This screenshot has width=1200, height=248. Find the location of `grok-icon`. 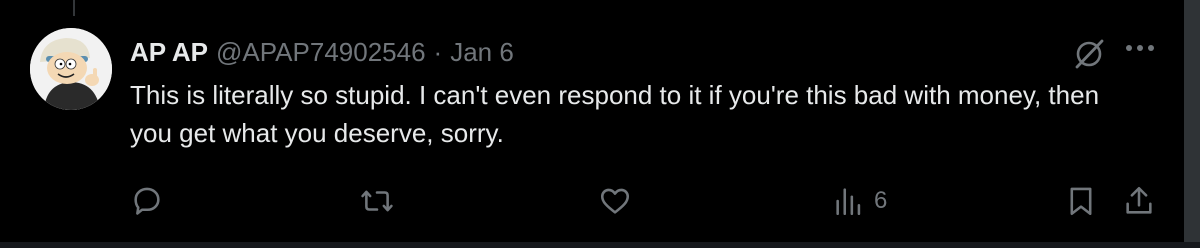

grok-icon is located at coordinates (1089, 54).